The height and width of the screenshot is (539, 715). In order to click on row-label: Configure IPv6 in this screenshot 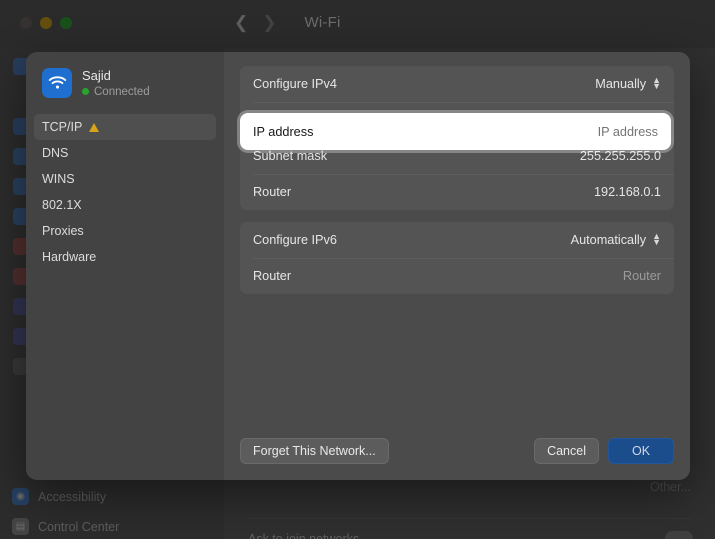, I will do `click(295, 240)`.